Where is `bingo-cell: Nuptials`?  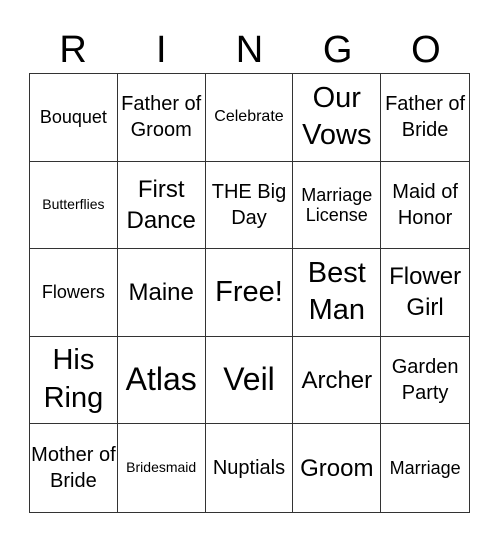 bingo-cell: Nuptials is located at coordinates (250, 468).